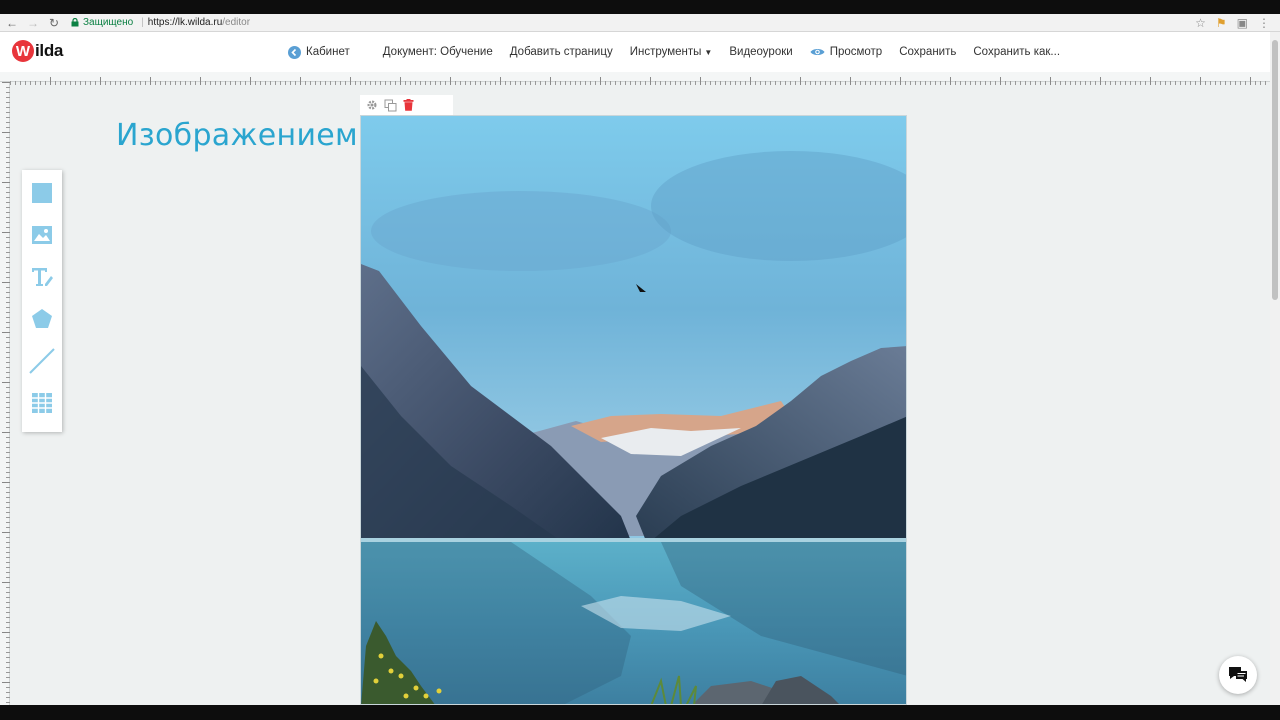 The image size is (1280, 720). I want to click on vertical-ruler, so click(5, 393).